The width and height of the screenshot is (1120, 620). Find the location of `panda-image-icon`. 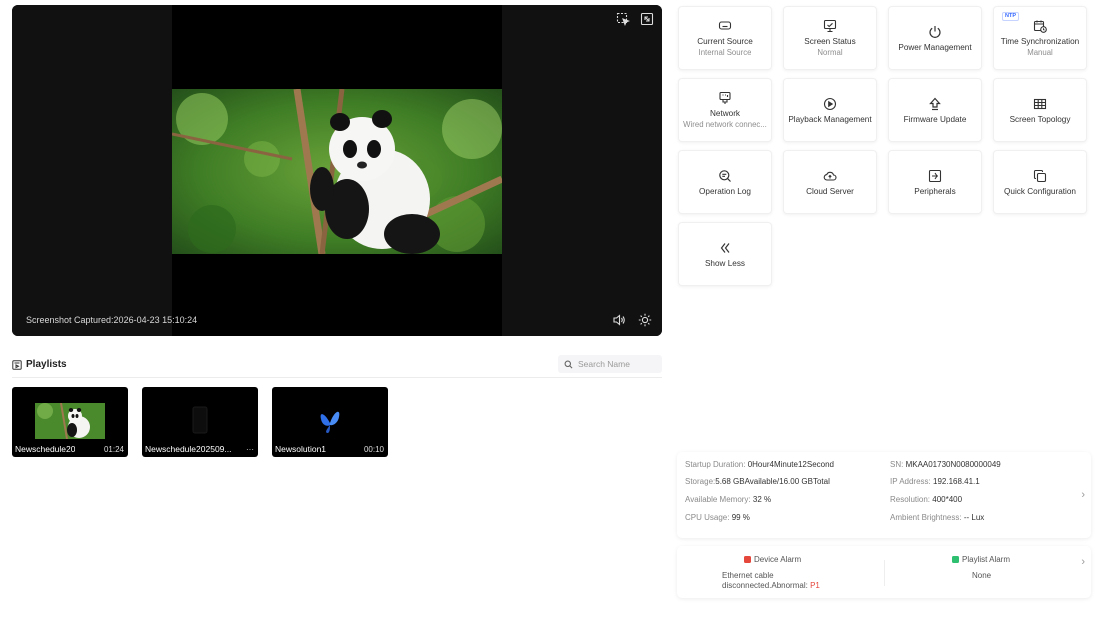

panda-image-icon is located at coordinates (337, 171).